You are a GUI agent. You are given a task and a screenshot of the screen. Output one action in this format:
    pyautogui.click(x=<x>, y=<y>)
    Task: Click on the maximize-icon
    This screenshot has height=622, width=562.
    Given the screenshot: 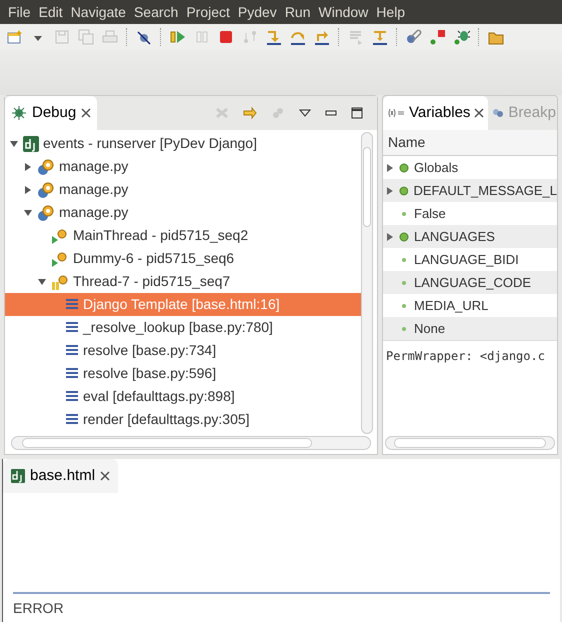 What is the action you would take?
    pyautogui.click(x=357, y=113)
    